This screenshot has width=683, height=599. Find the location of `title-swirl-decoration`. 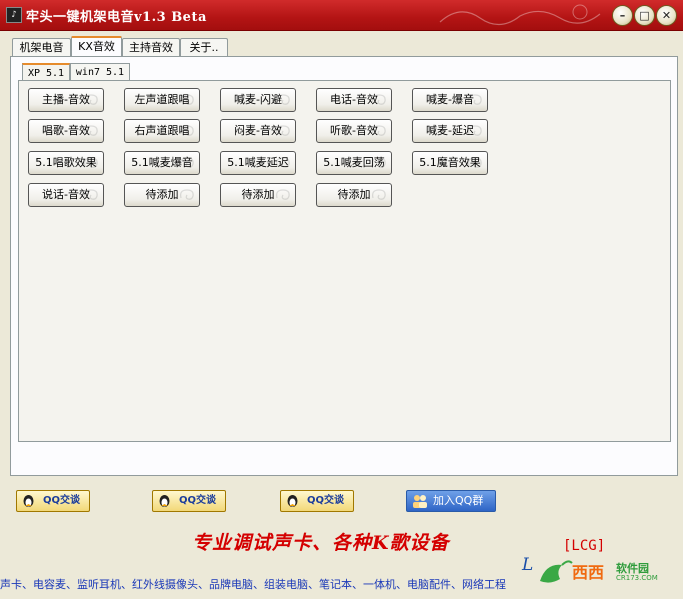

title-swirl-decoration is located at coordinates (520, 15).